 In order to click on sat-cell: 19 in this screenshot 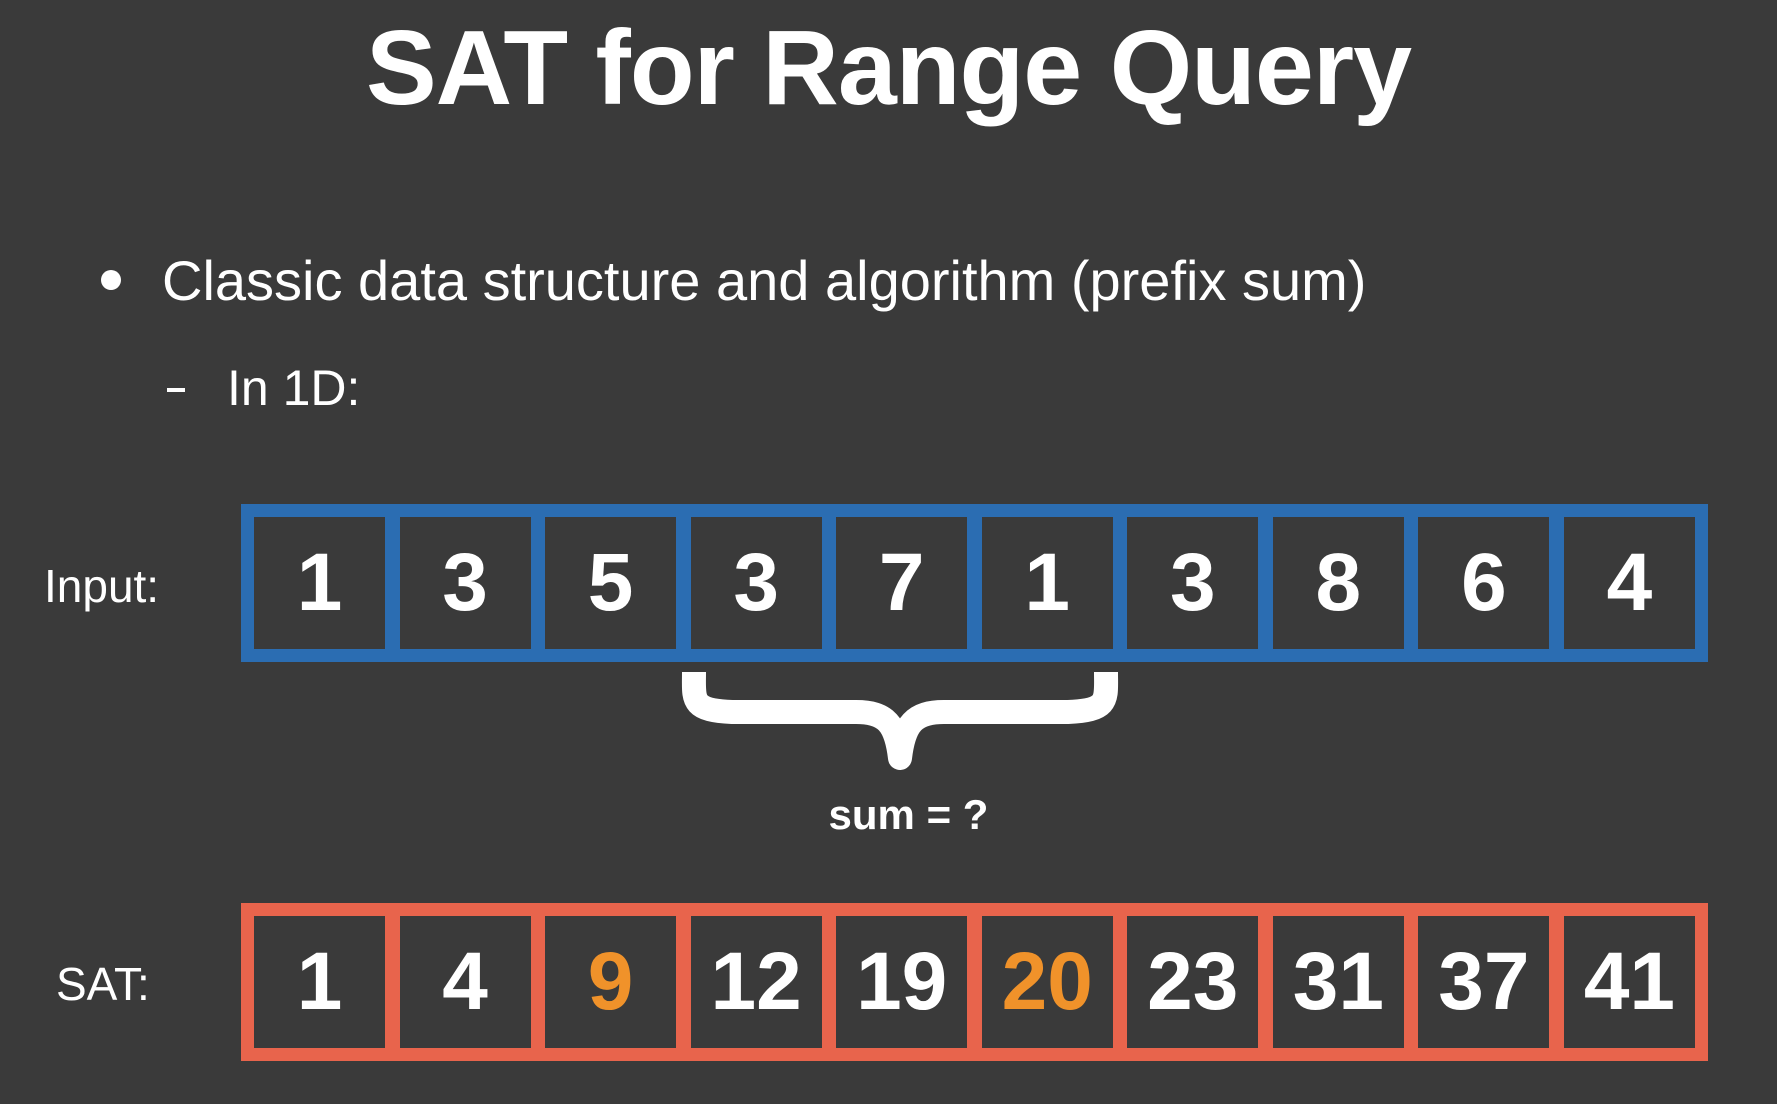, I will do `click(902, 982)`.